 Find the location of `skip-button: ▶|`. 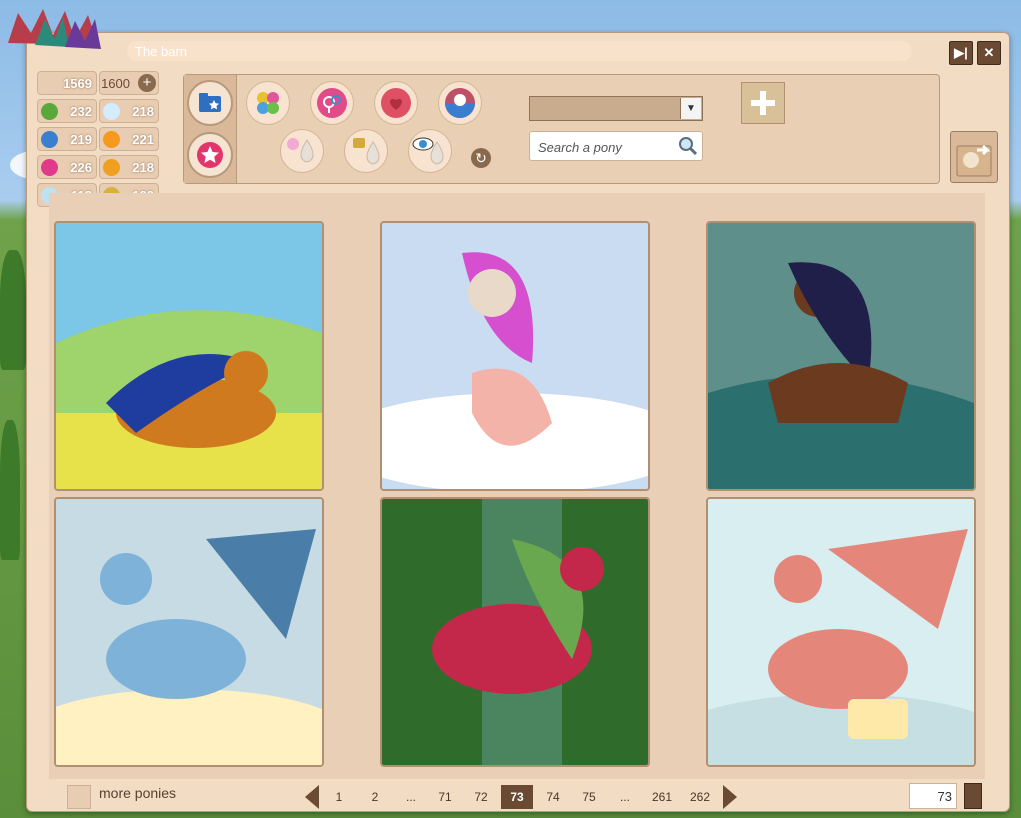

skip-button: ▶| is located at coordinates (961, 53).